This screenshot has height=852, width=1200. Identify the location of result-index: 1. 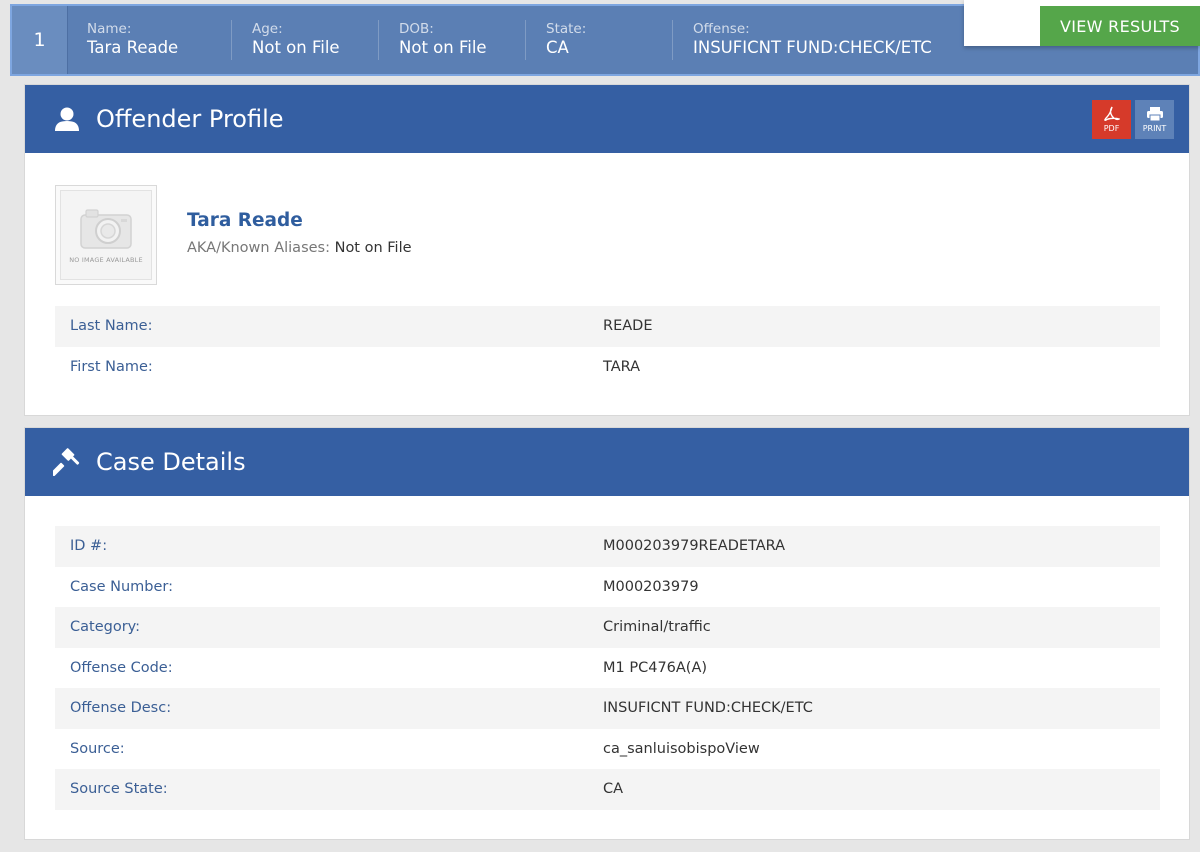
(40, 40).